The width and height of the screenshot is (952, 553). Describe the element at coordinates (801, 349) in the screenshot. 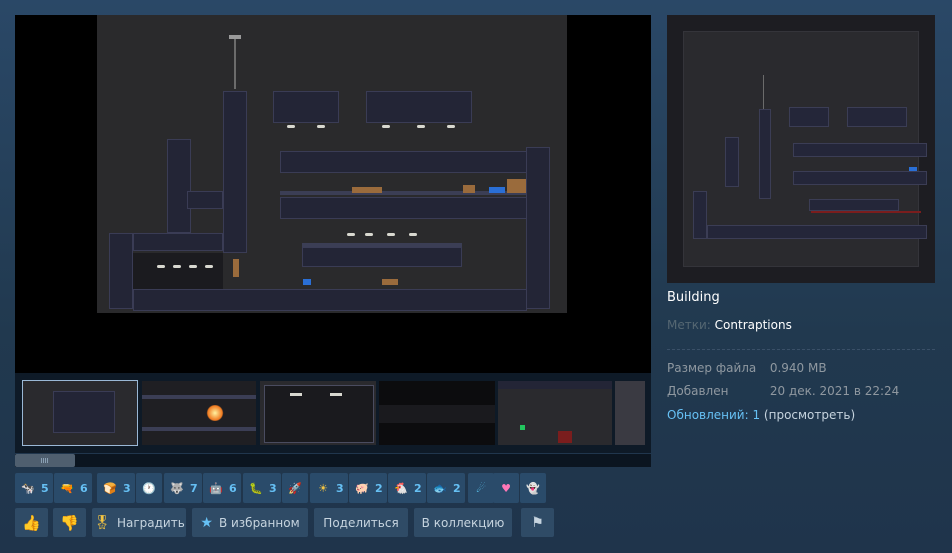

I see `details-divider` at that location.